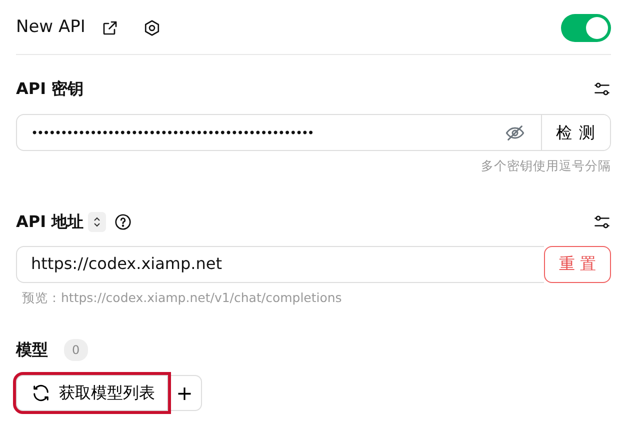 Image resolution: width=630 pixels, height=428 pixels. Describe the element at coordinates (181, 297) in the screenshot. I see `preview-text: 预览：https://codex.xiamp.net/v1/chat/completions` at that location.